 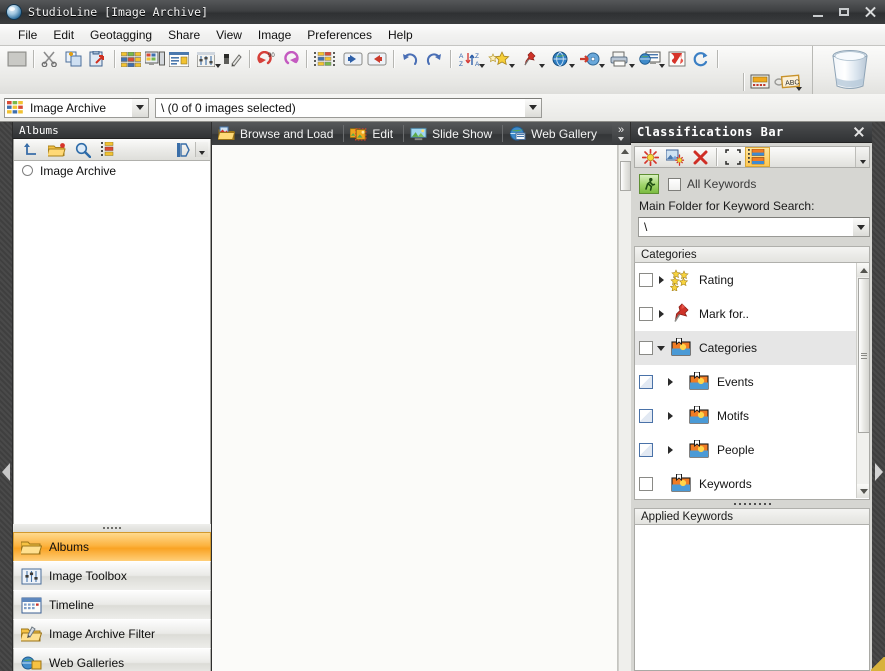 What do you see at coordinates (745, 450) in the screenshot?
I see `category-row-people: People` at bounding box center [745, 450].